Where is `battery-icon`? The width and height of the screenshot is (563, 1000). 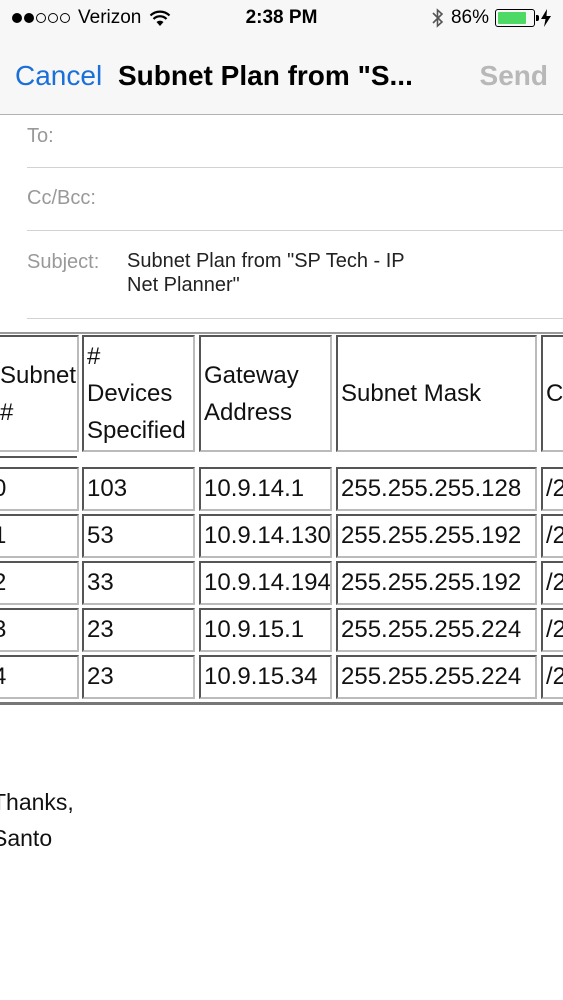
battery-icon is located at coordinates (517, 18).